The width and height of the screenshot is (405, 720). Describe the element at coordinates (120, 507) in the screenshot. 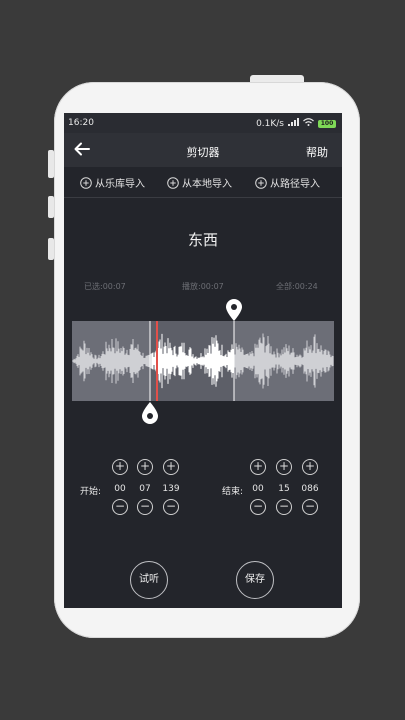

I see `start-minute-minus-button: −` at that location.